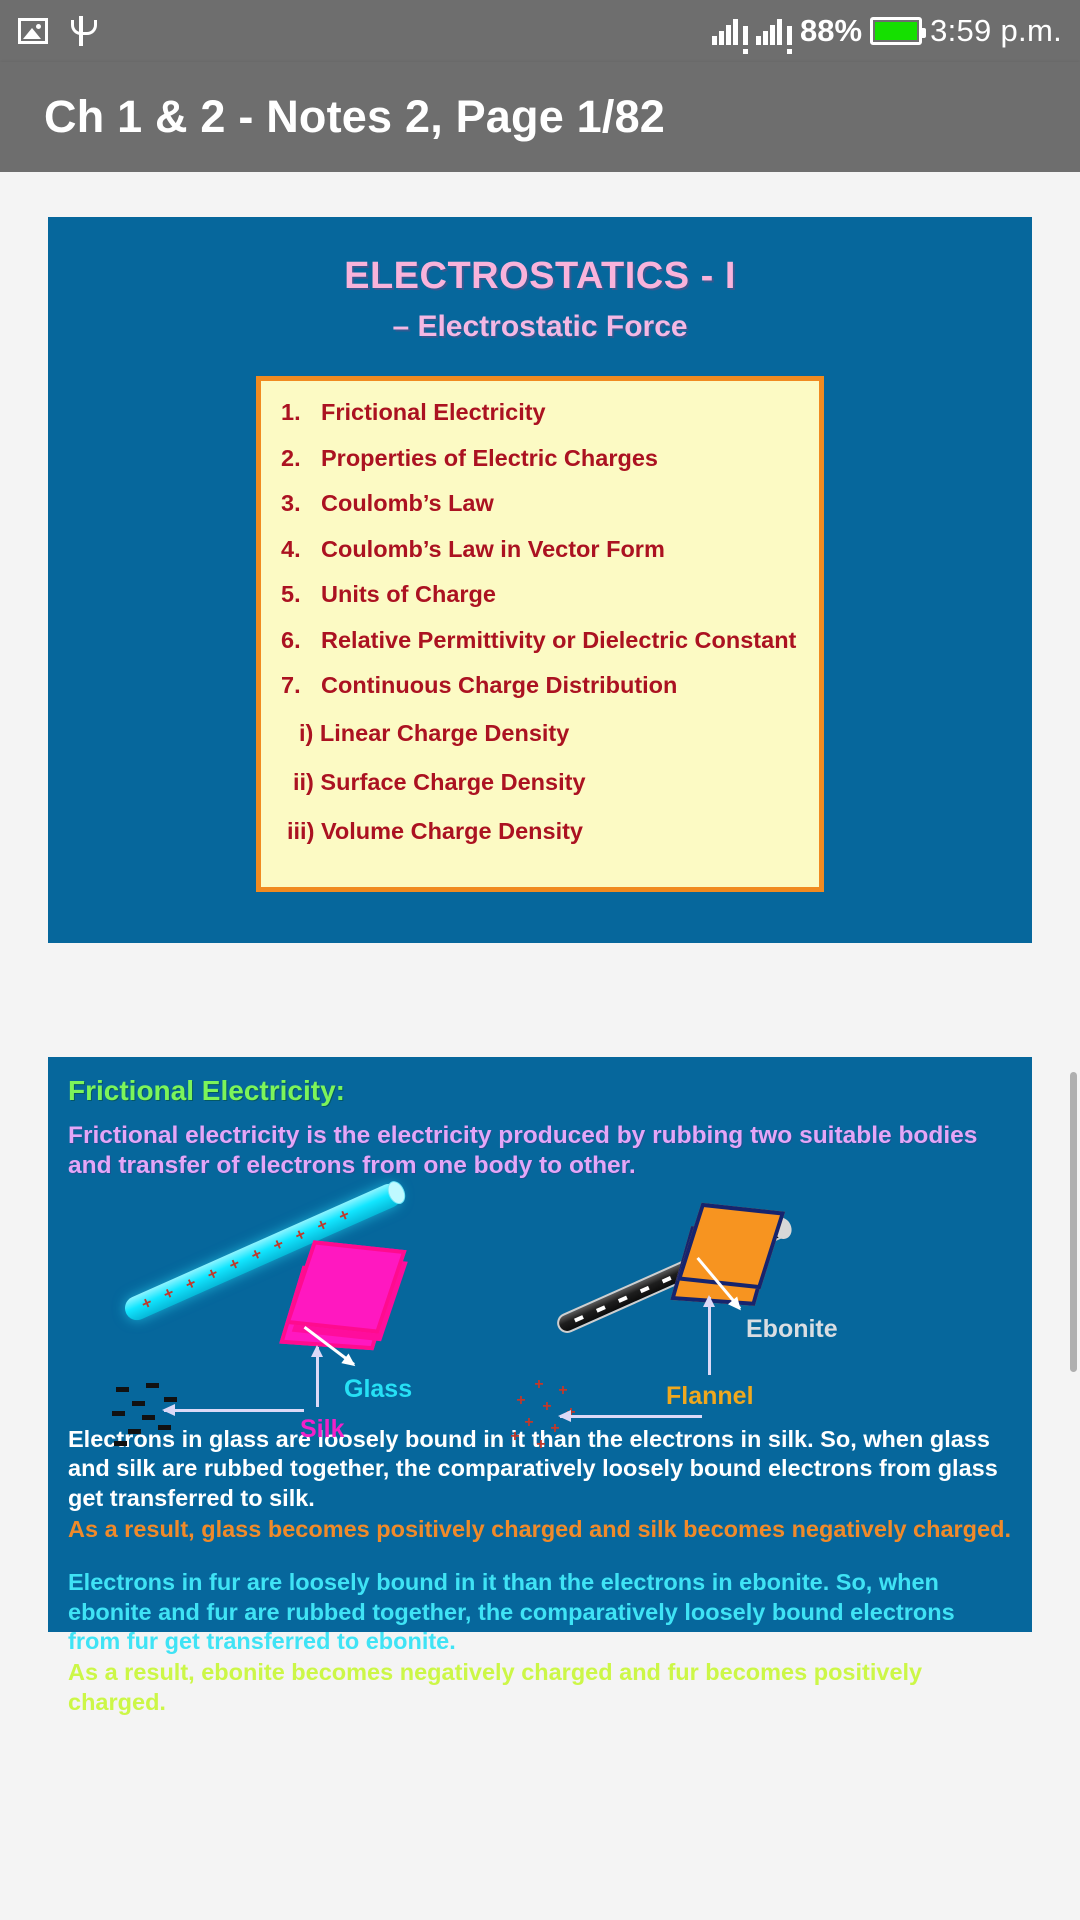 This screenshot has height=1920, width=1080. I want to click on list-item-label: Continuous Charge Distribution, so click(499, 685).